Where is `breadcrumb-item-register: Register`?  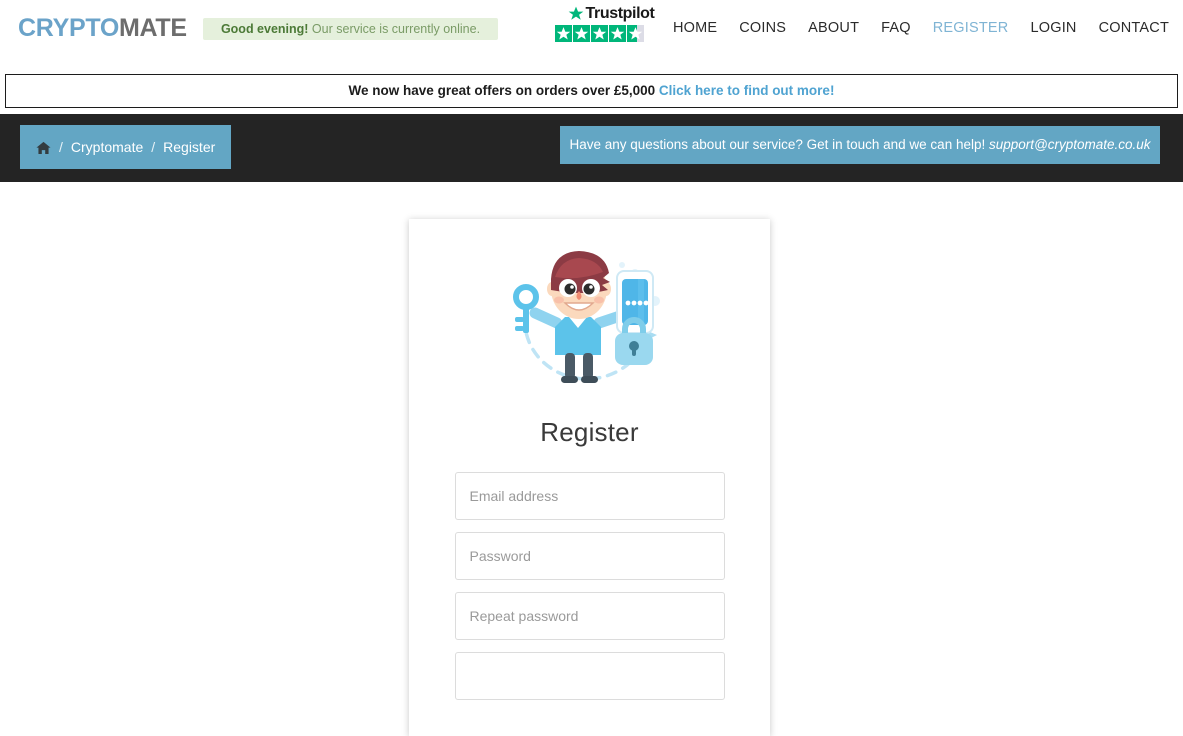
breadcrumb-item-register: Register is located at coordinates (189, 147).